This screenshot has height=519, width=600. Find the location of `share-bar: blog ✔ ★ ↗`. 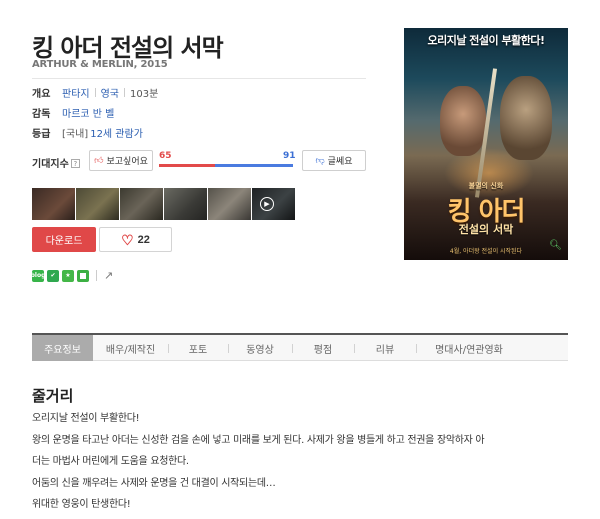

share-bar: blog ✔ ★ ↗ is located at coordinates (72, 275).